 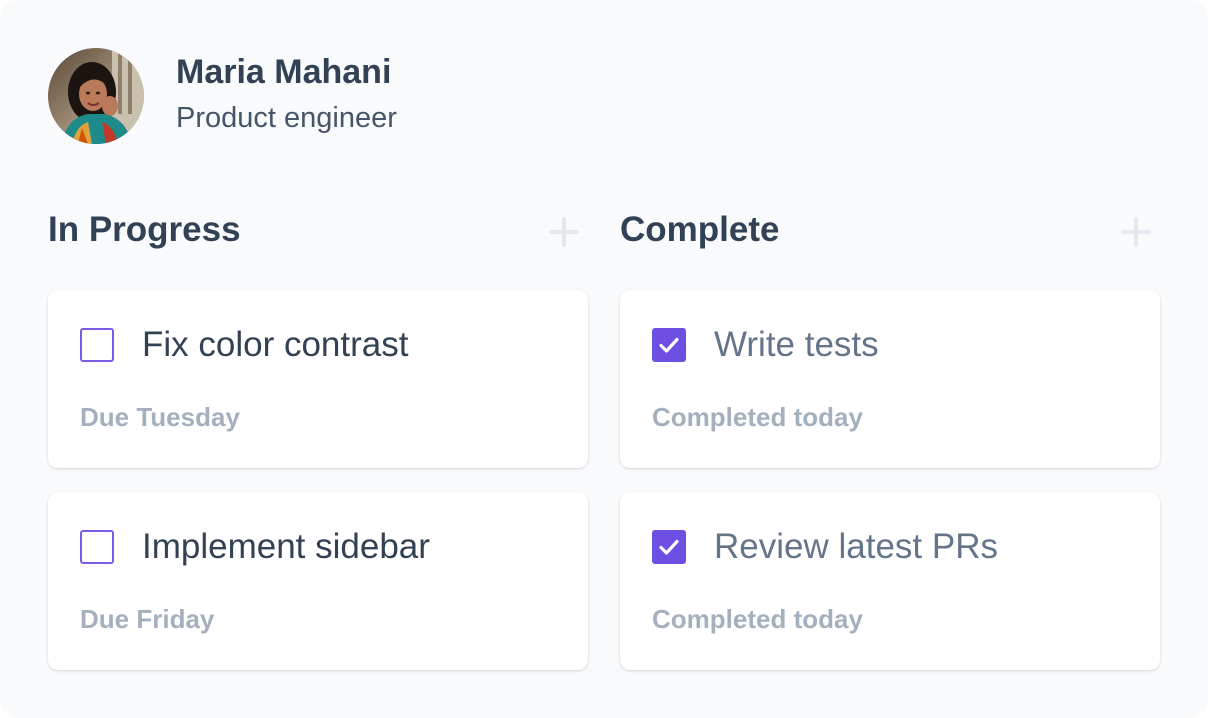 What do you see at coordinates (890, 230) in the screenshot?
I see `column-header: Complete` at bounding box center [890, 230].